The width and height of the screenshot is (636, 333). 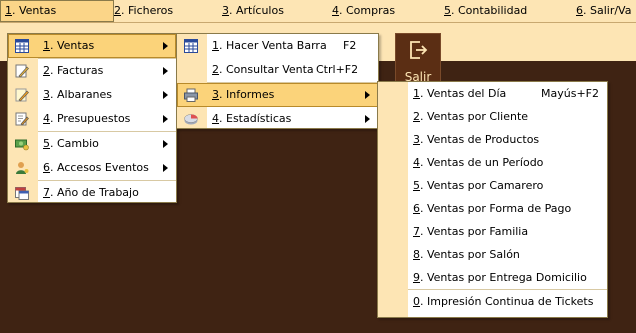 What do you see at coordinates (482, 162) in the screenshot?
I see `menu-item-label: . Ventas de un Período` at bounding box center [482, 162].